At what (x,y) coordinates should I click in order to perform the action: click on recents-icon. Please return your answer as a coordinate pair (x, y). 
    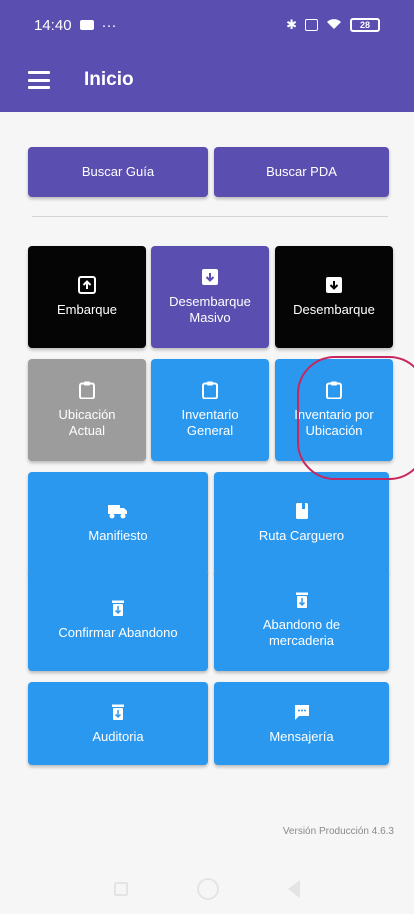
    Looking at the image, I should click on (121, 889).